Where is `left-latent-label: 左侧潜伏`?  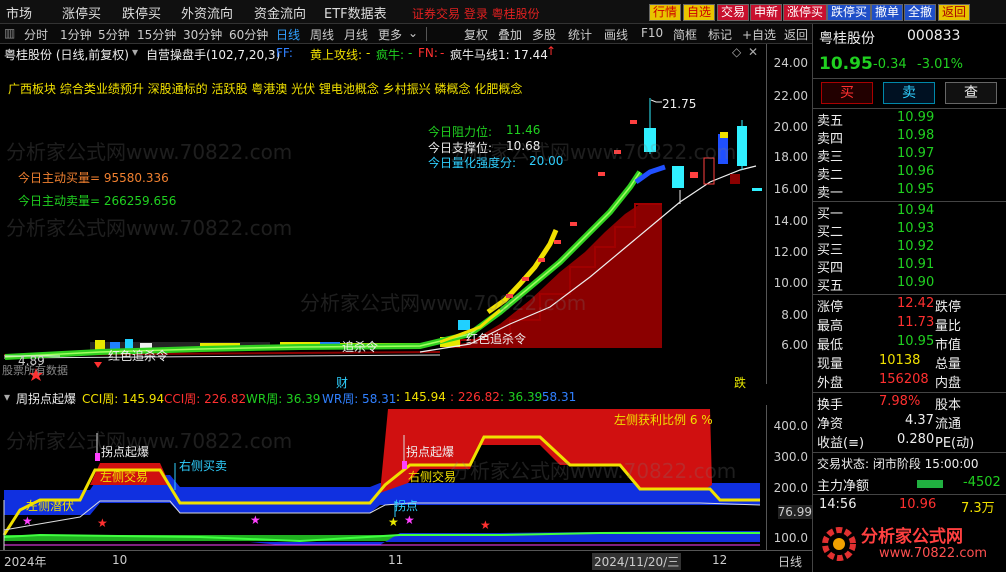 left-latent-label: 左侧潜伏 is located at coordinates (50, 506).